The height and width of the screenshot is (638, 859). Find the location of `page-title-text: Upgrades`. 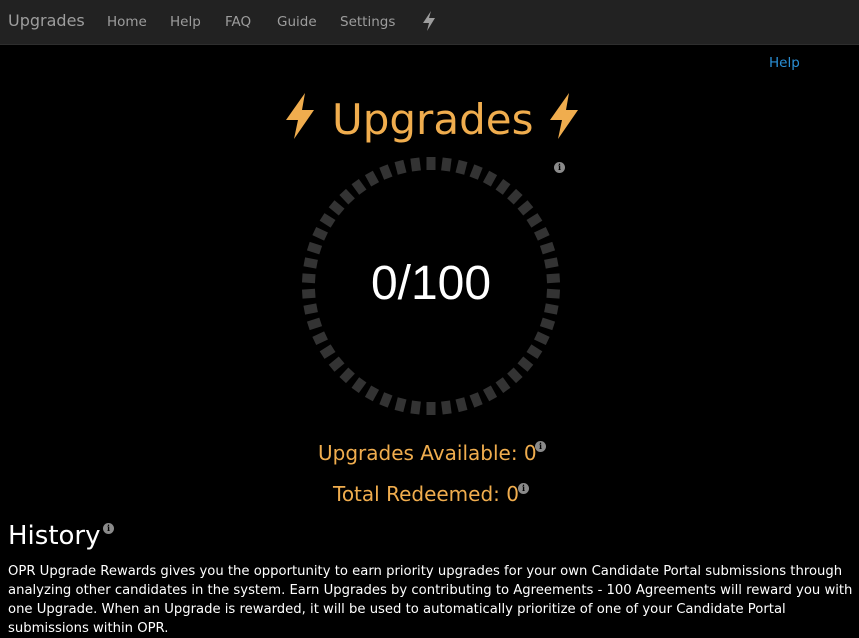

page-title-text: Upgrades is located at coordinates (433, 119).